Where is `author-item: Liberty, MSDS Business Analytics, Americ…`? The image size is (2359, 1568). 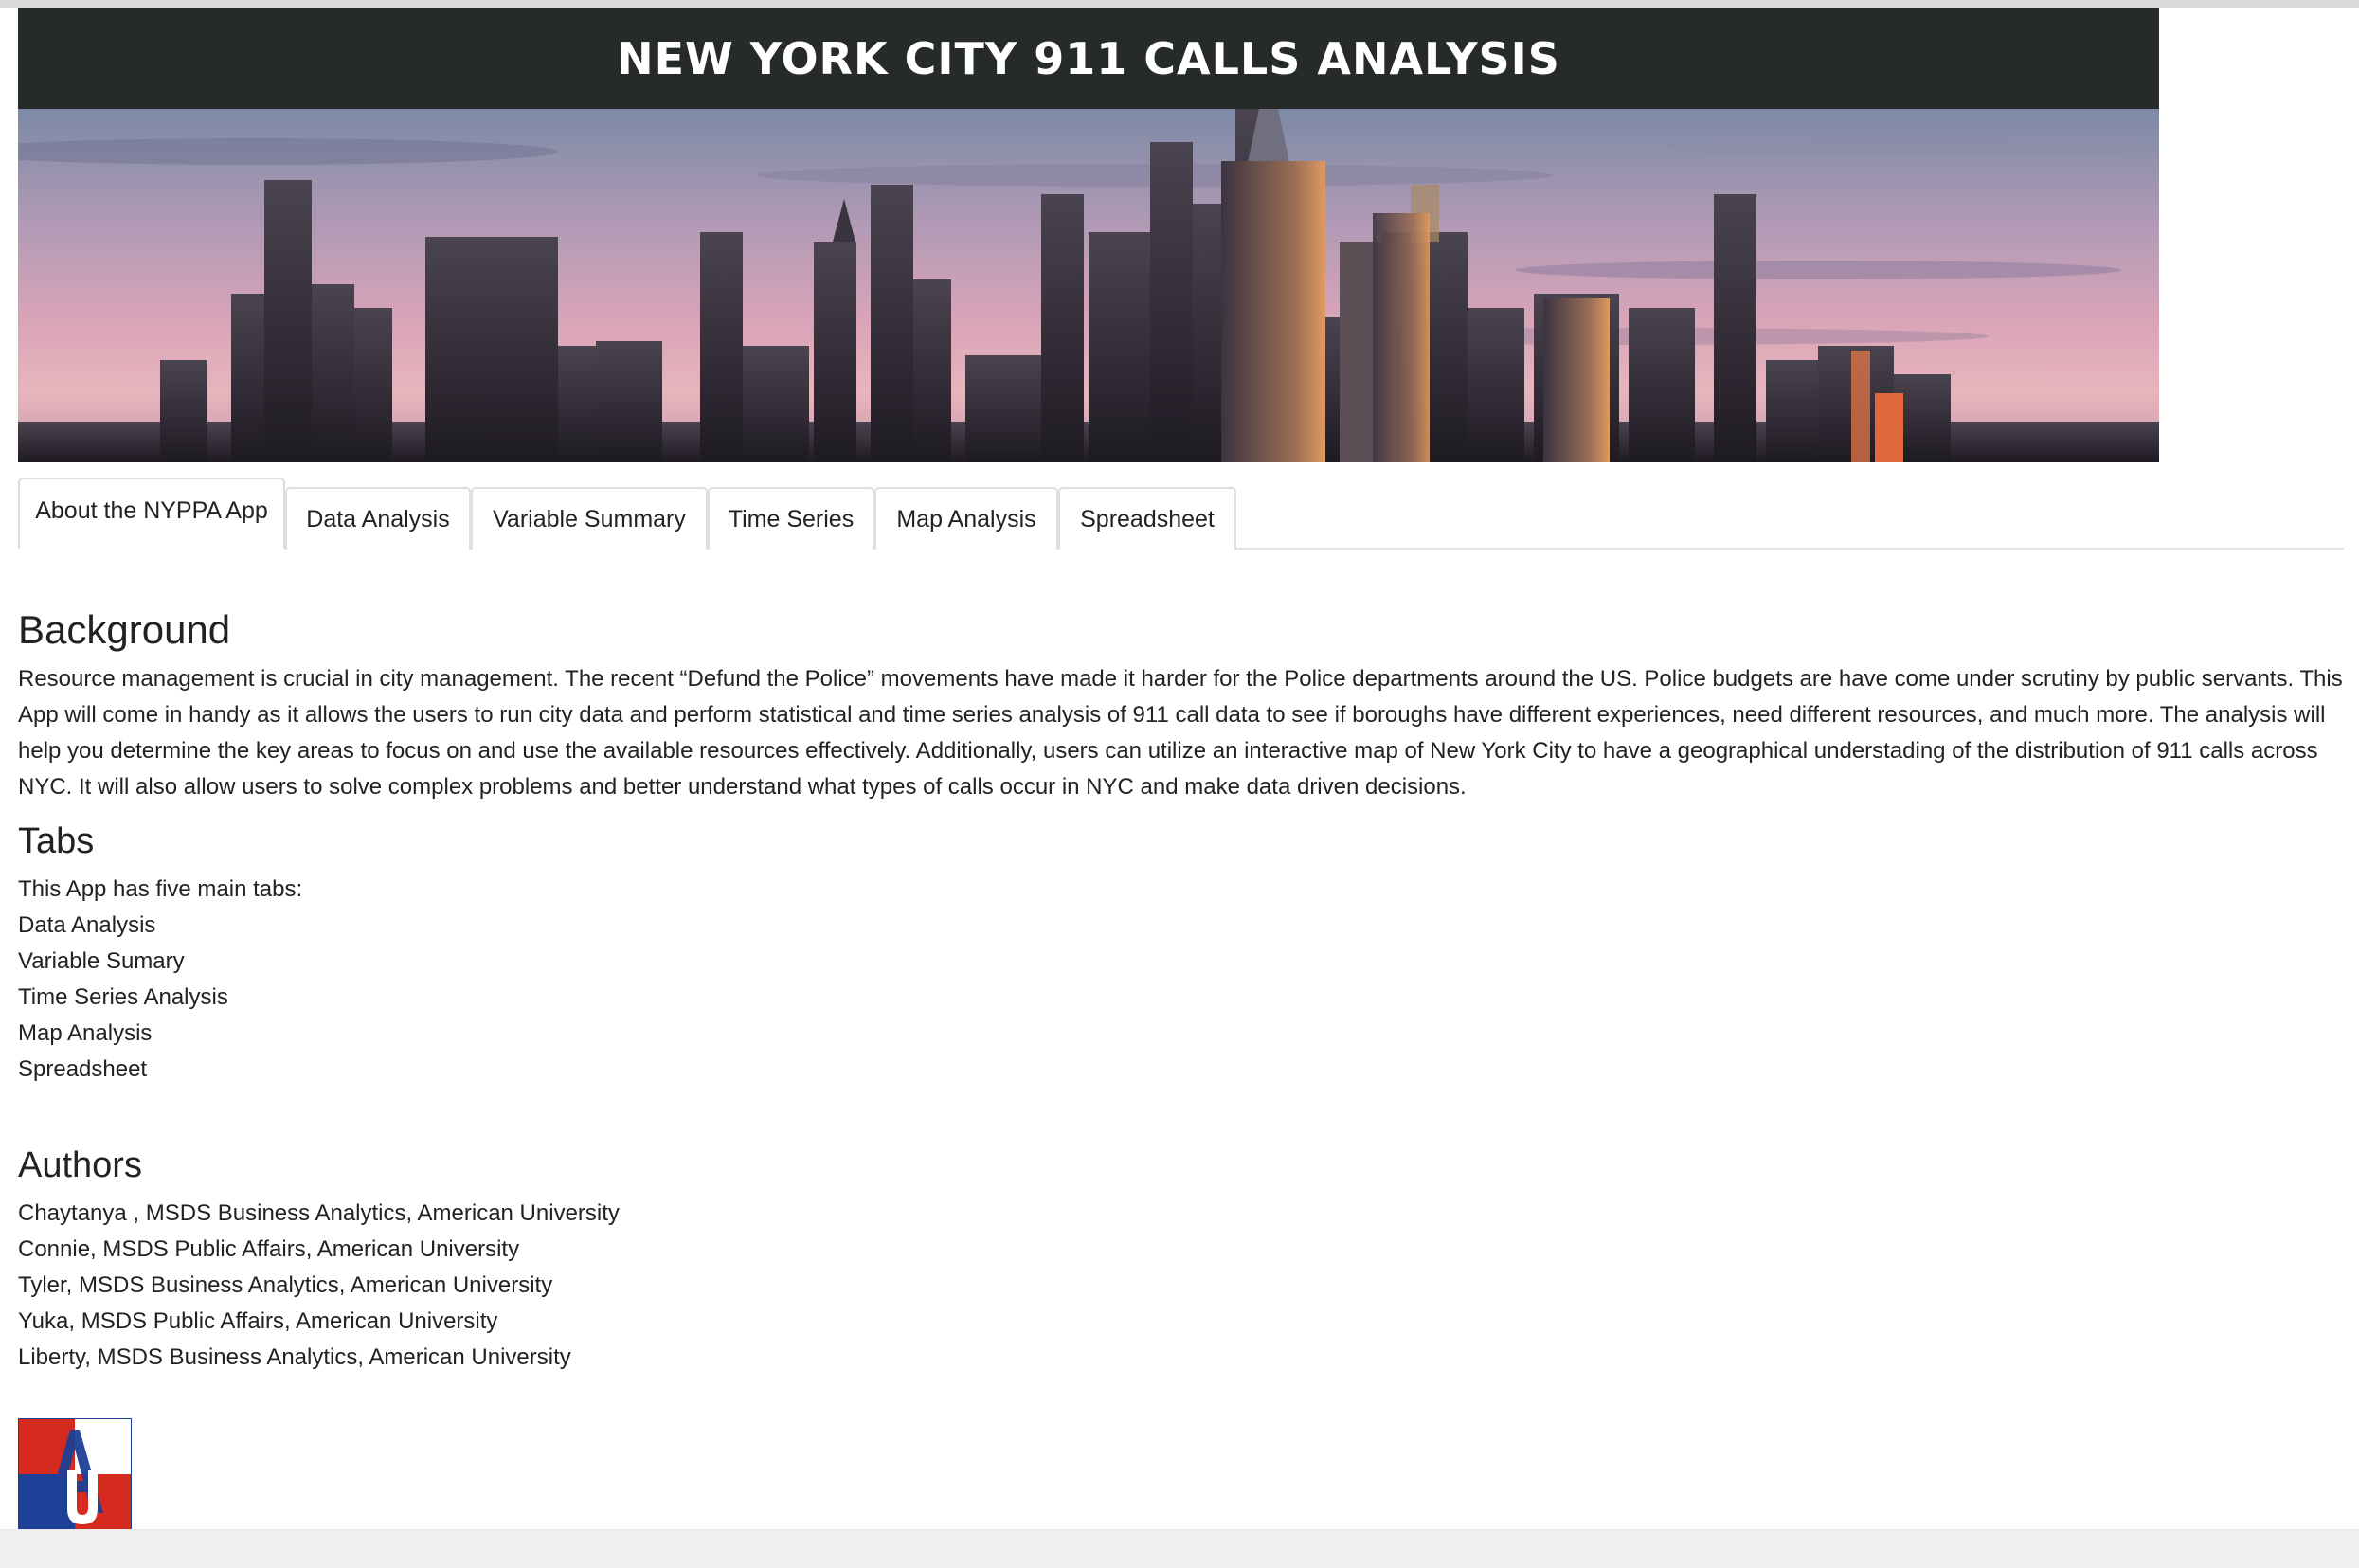 author-item: Liberty, MSDS Business Analytics, Americ… is located at coordinates (294, 1356).